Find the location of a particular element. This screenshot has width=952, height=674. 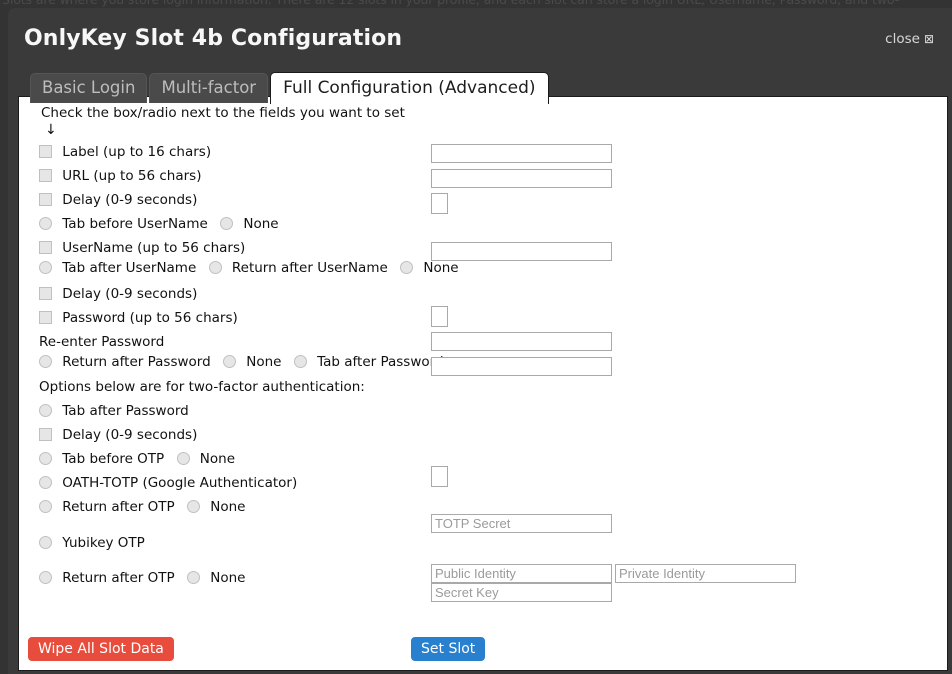

return-after-password-radio is located at coordinates (45, 361).